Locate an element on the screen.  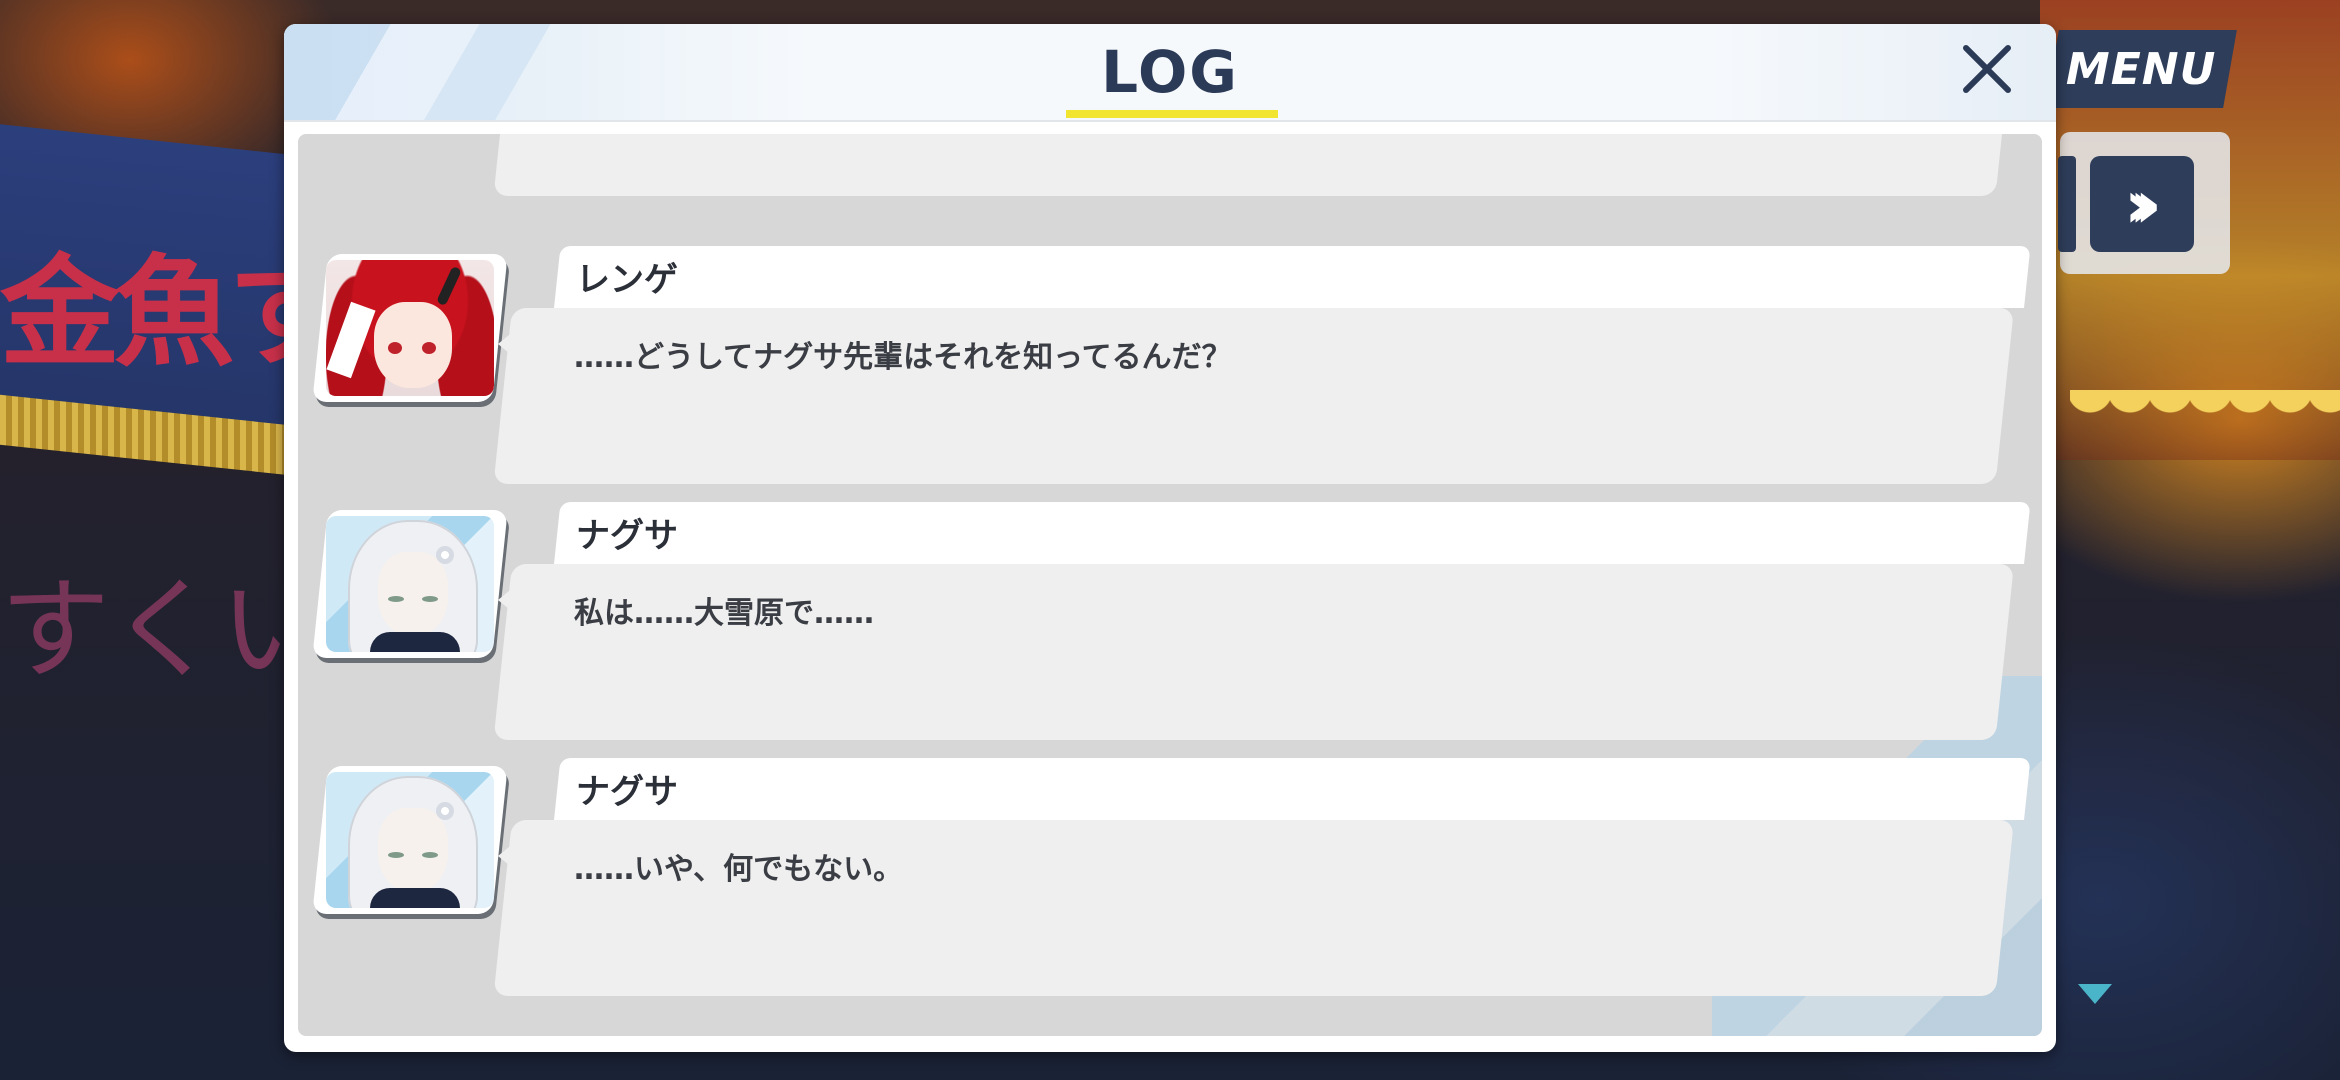
renge-portrait is located at coordinates (410, 328).